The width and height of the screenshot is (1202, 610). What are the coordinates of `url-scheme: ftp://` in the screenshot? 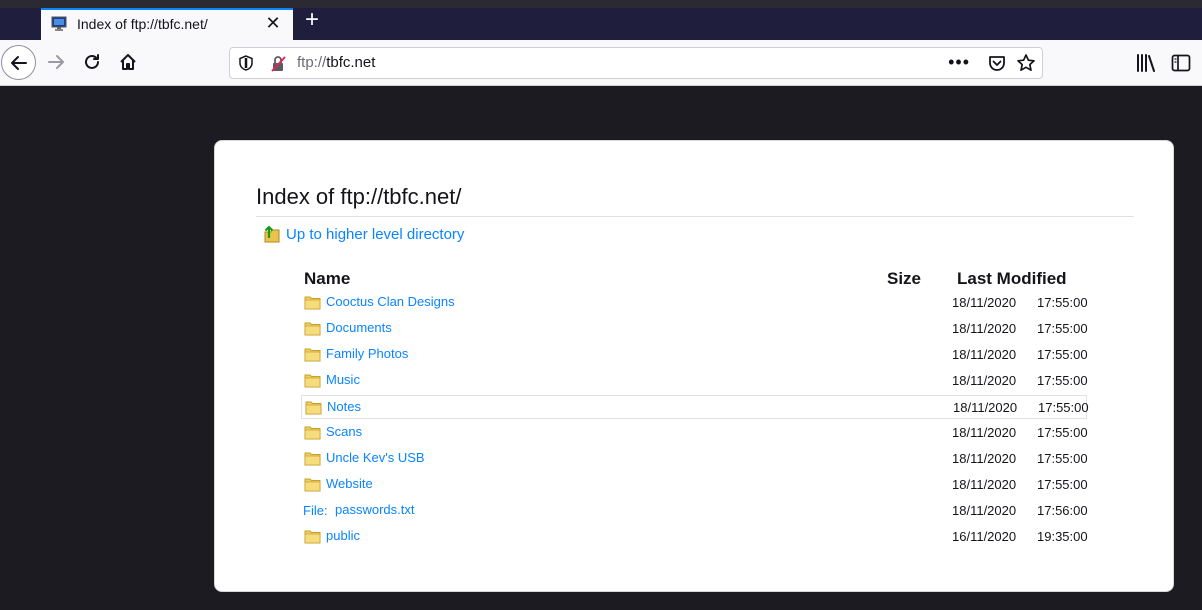 It's located at (312, 62).